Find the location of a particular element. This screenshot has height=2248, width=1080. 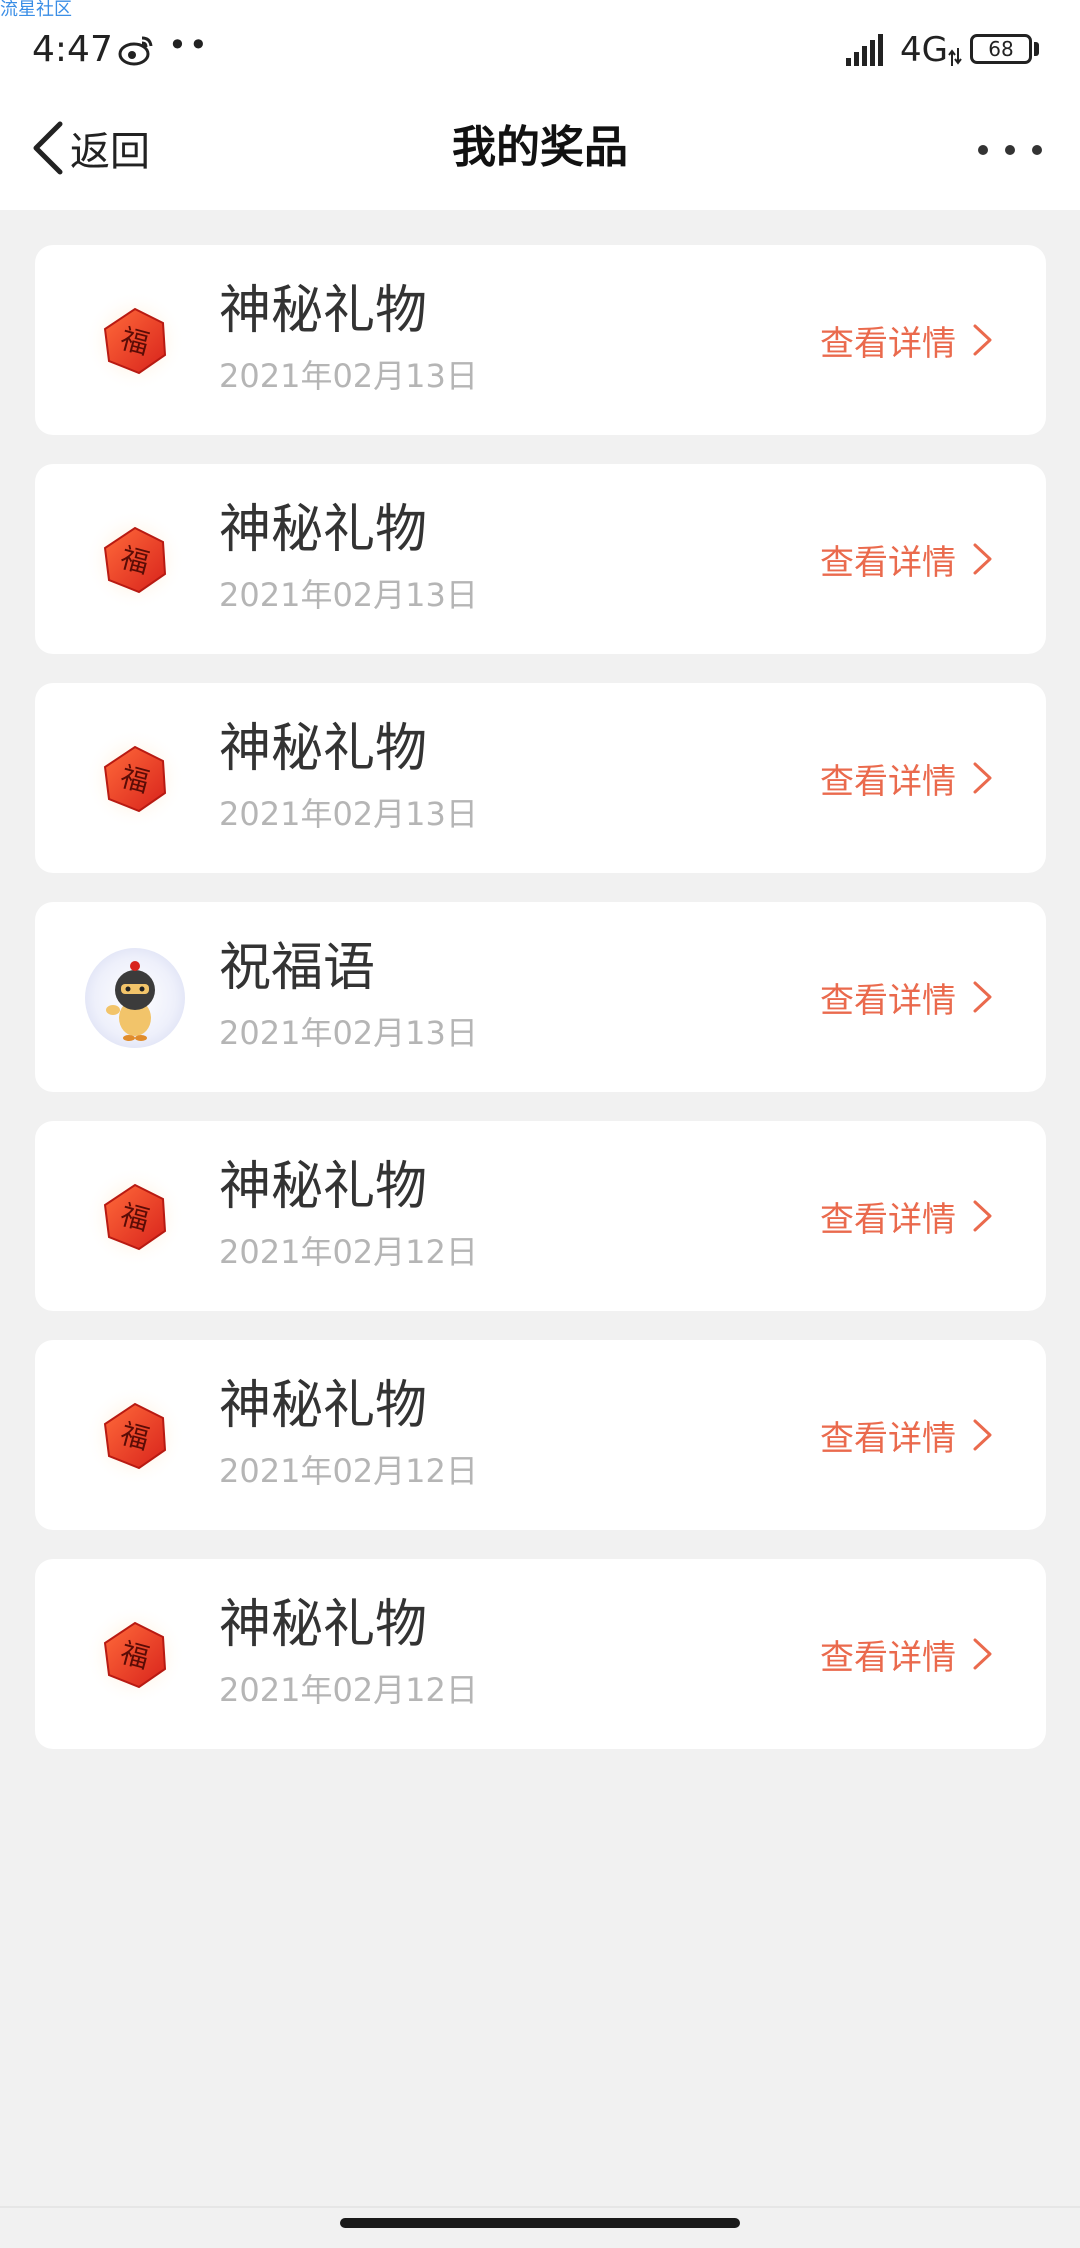

more-dots-icon is located at coordinates (1010, 150).